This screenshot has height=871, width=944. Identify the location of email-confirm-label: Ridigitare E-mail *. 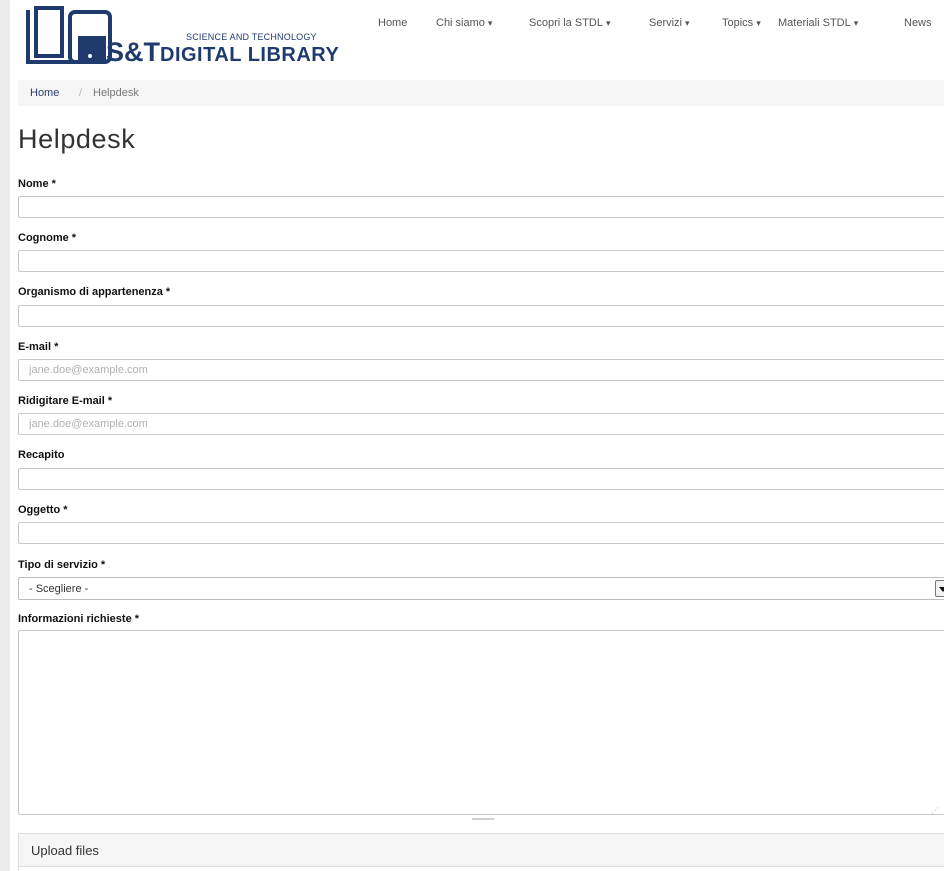
(65, 401).